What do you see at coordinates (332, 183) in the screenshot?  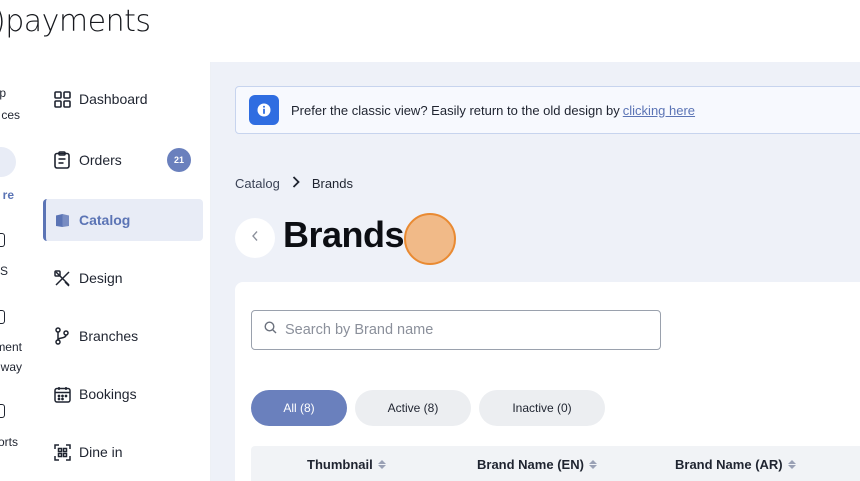 I see `breadcrumb-brands: Brands` at bounding box center [332, 183].